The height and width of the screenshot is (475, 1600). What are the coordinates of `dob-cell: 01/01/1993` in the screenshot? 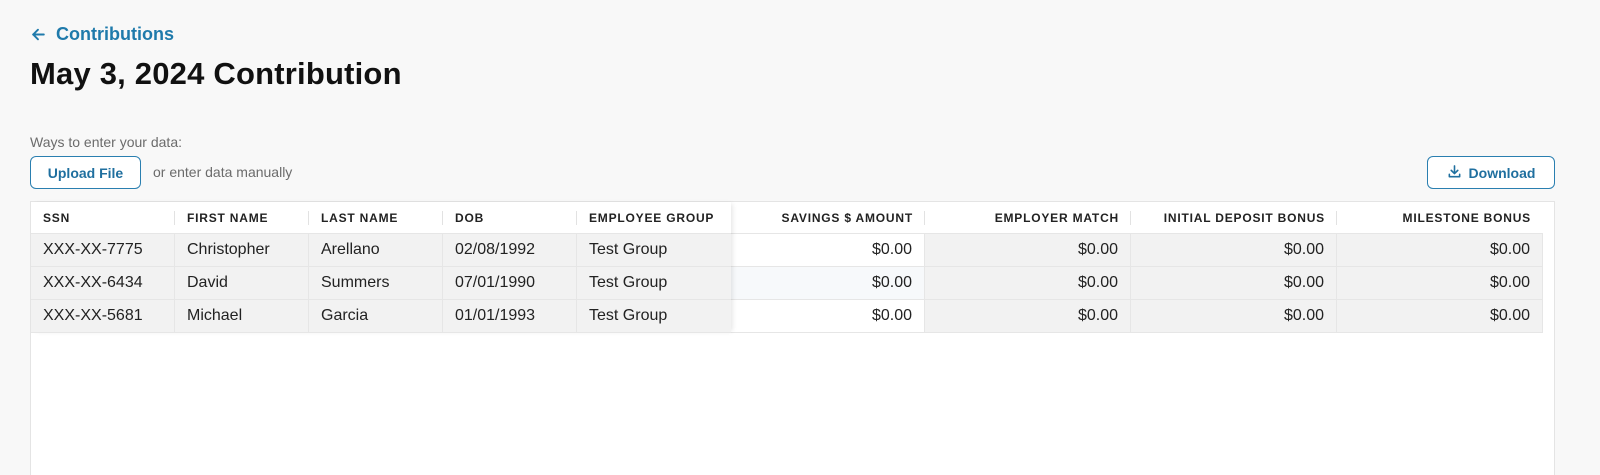 It's located at (510, 316).